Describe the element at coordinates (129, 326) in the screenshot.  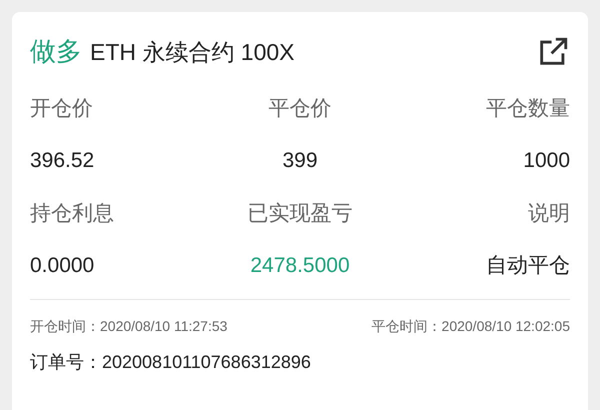
I see `open-time: 开仓时间：2020/08/10 11:27:53` at that location.